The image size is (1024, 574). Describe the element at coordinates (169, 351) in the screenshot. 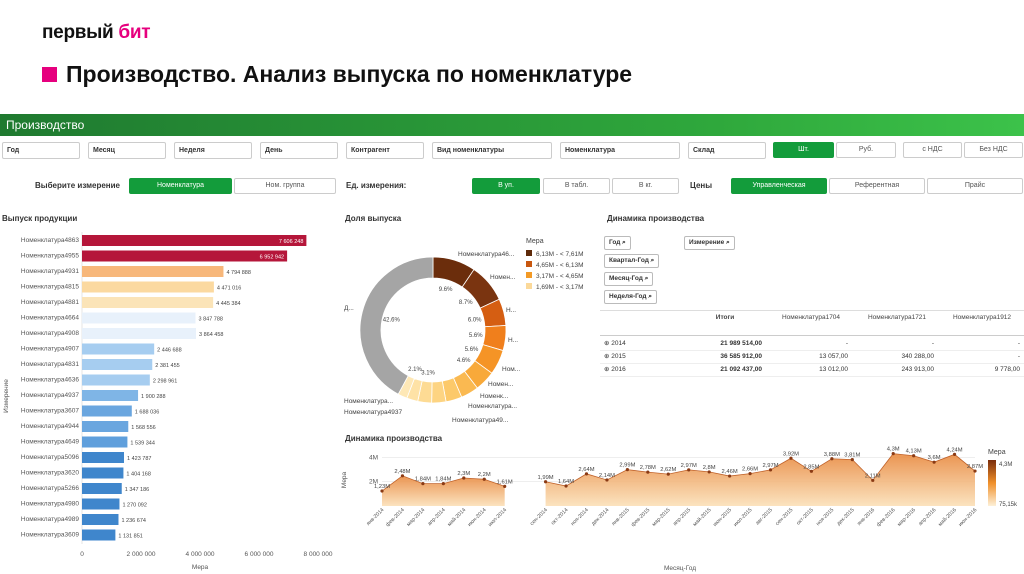

I see `bar-value-label: 2 446 688` at that location.